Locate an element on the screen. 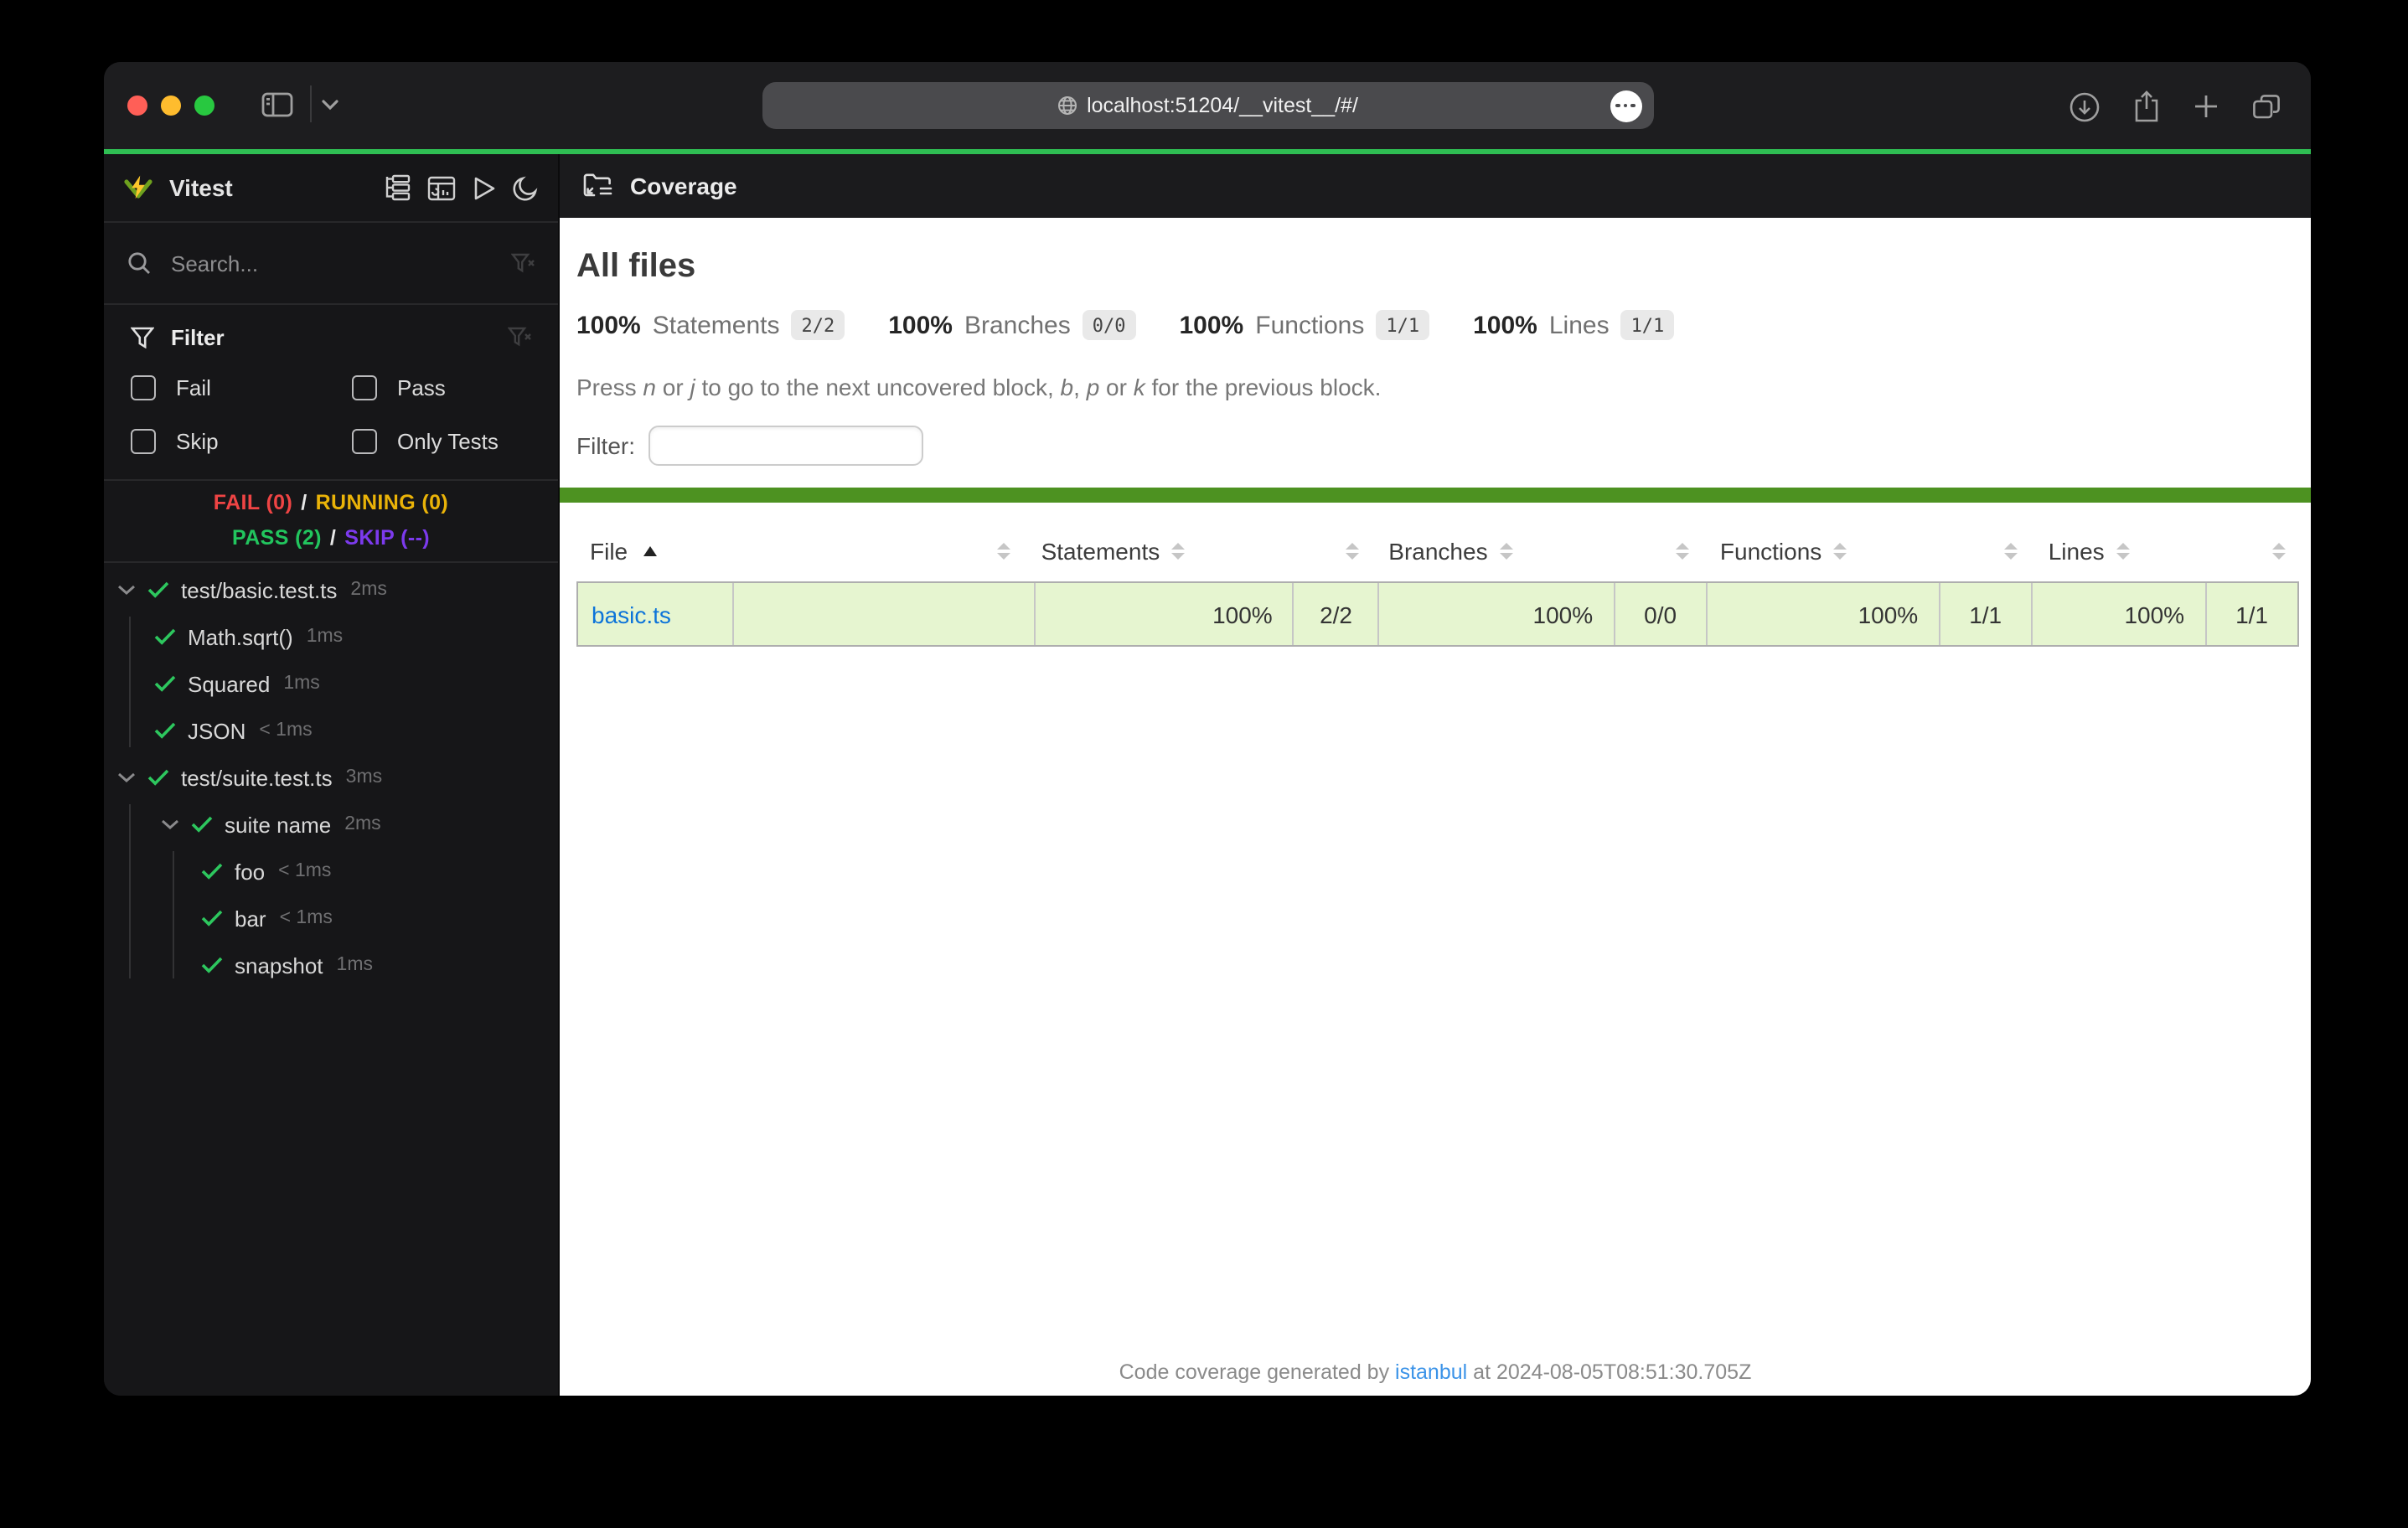 Image resolution: width=2408 pixels, height=1528 pixels. column-header-file: File is located at coordinates (663, 551).